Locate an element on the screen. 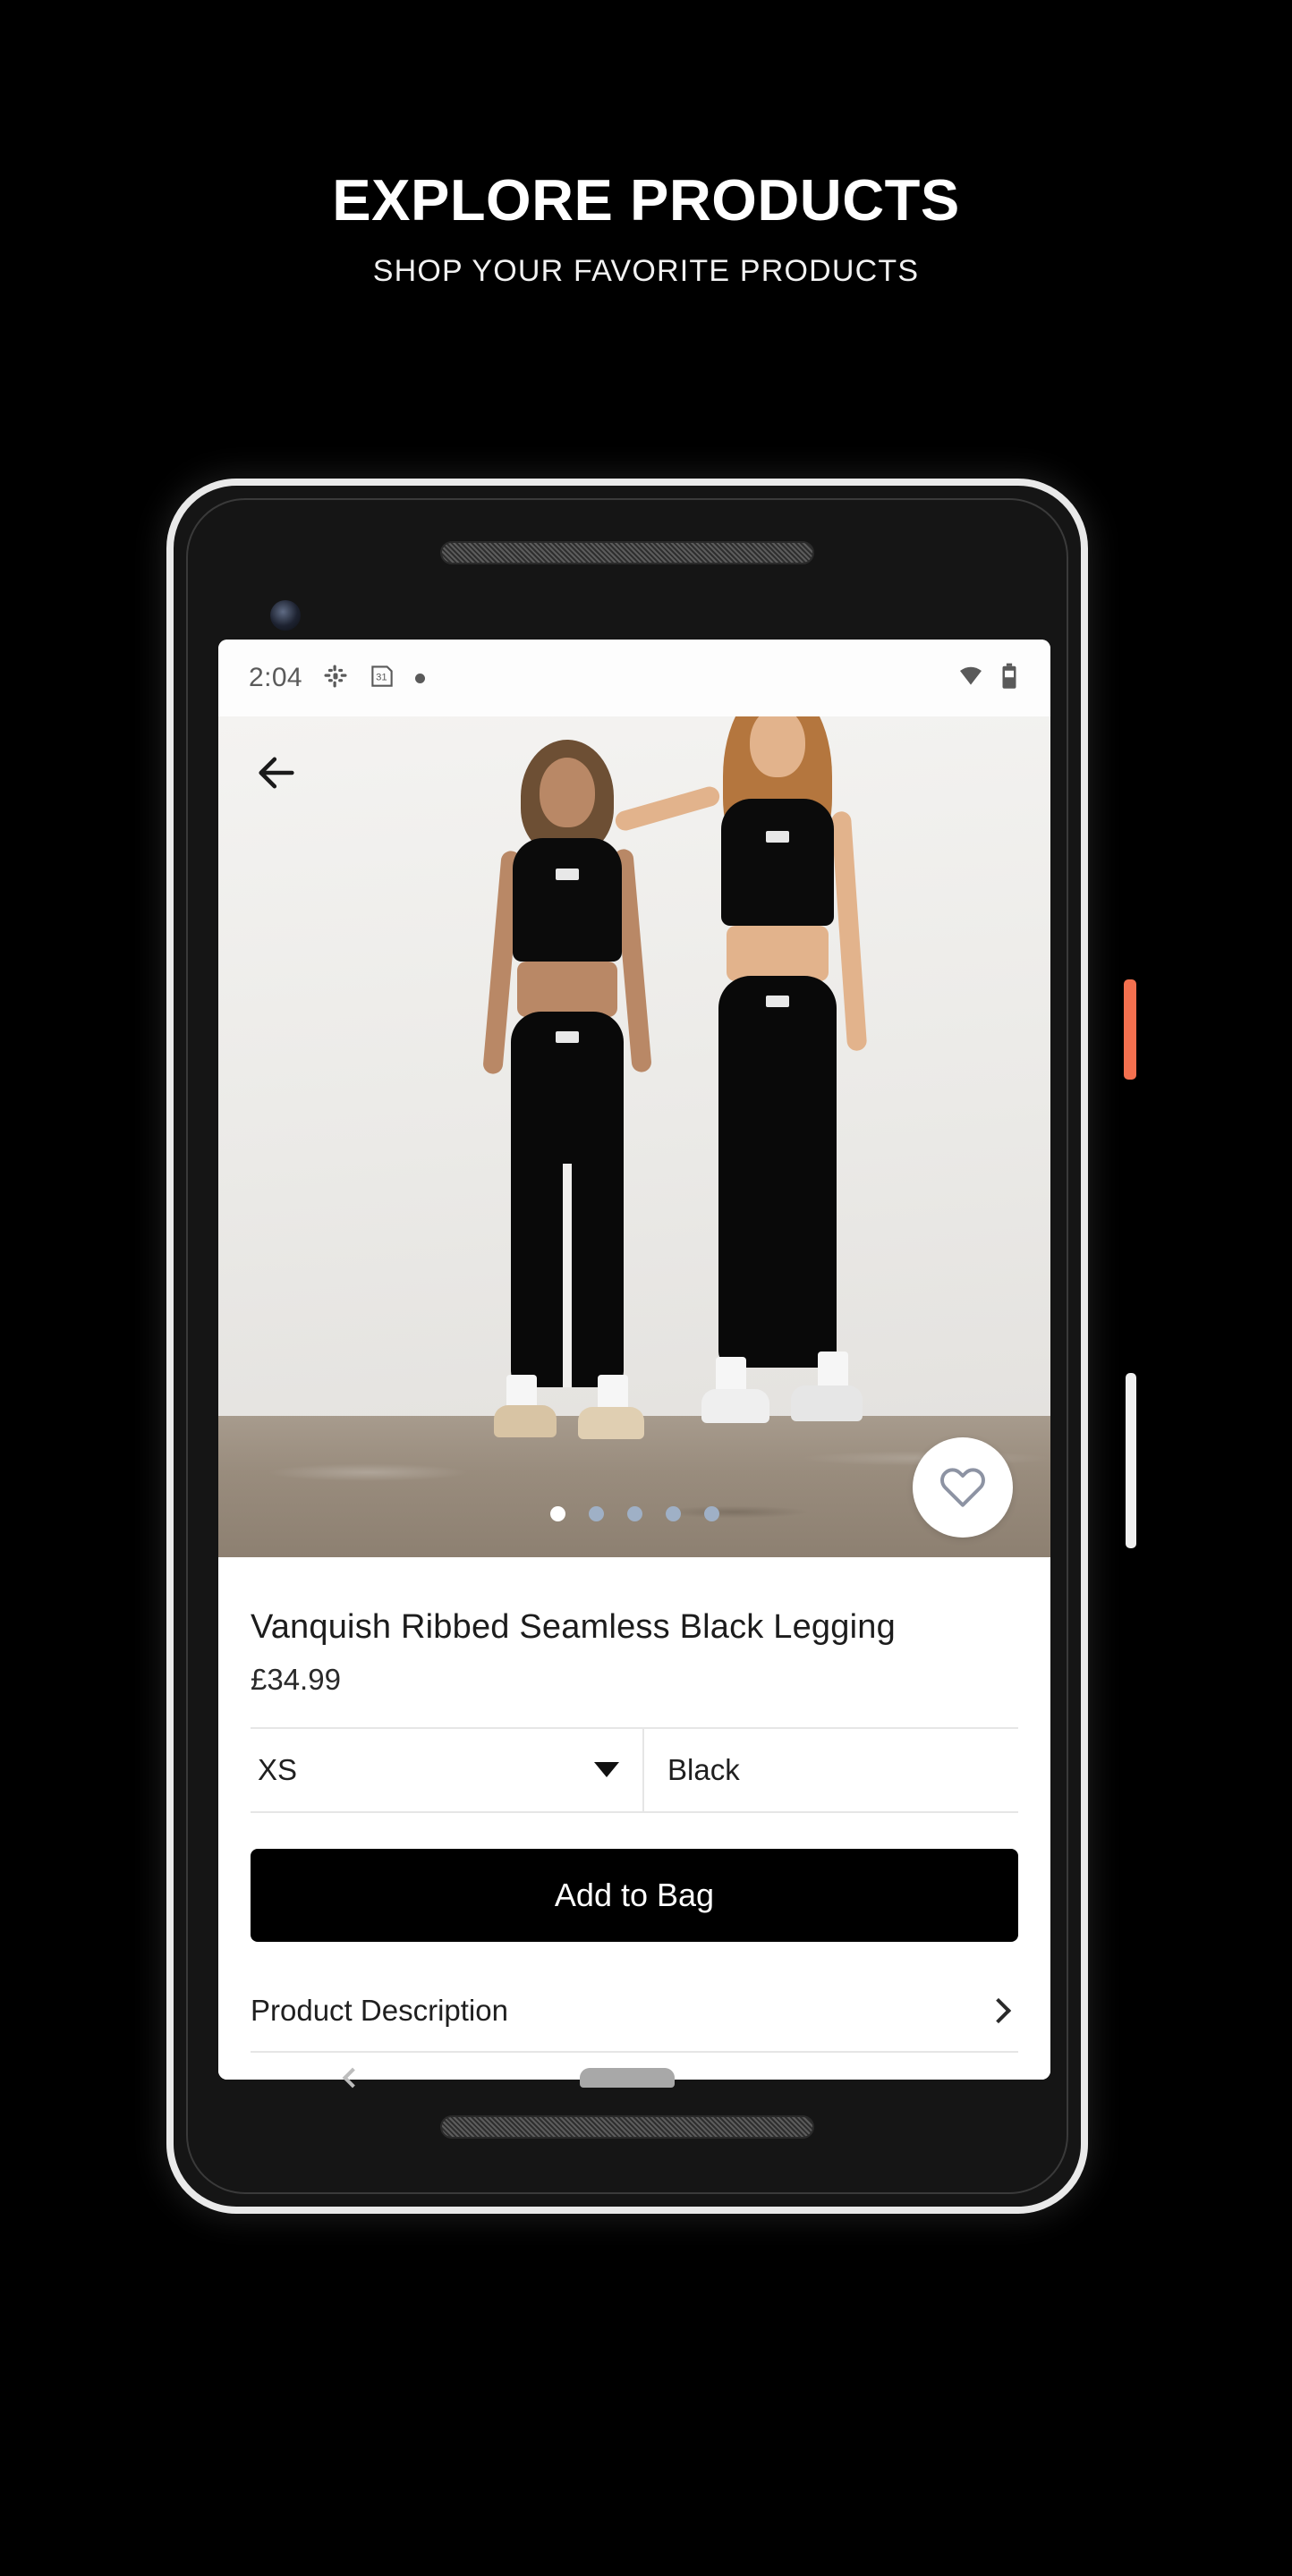 This screenshot has width=1292, height=2576. status-bar-left: 2:04 31 is located at coordinates (337, 678).